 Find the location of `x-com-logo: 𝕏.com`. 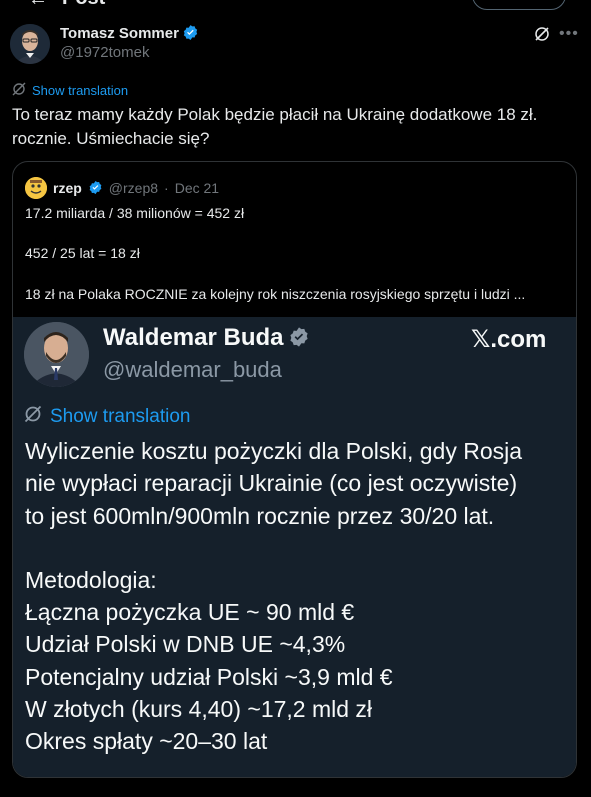

x-com-logo: 𝕏.com is located at coordinates (509, 339).